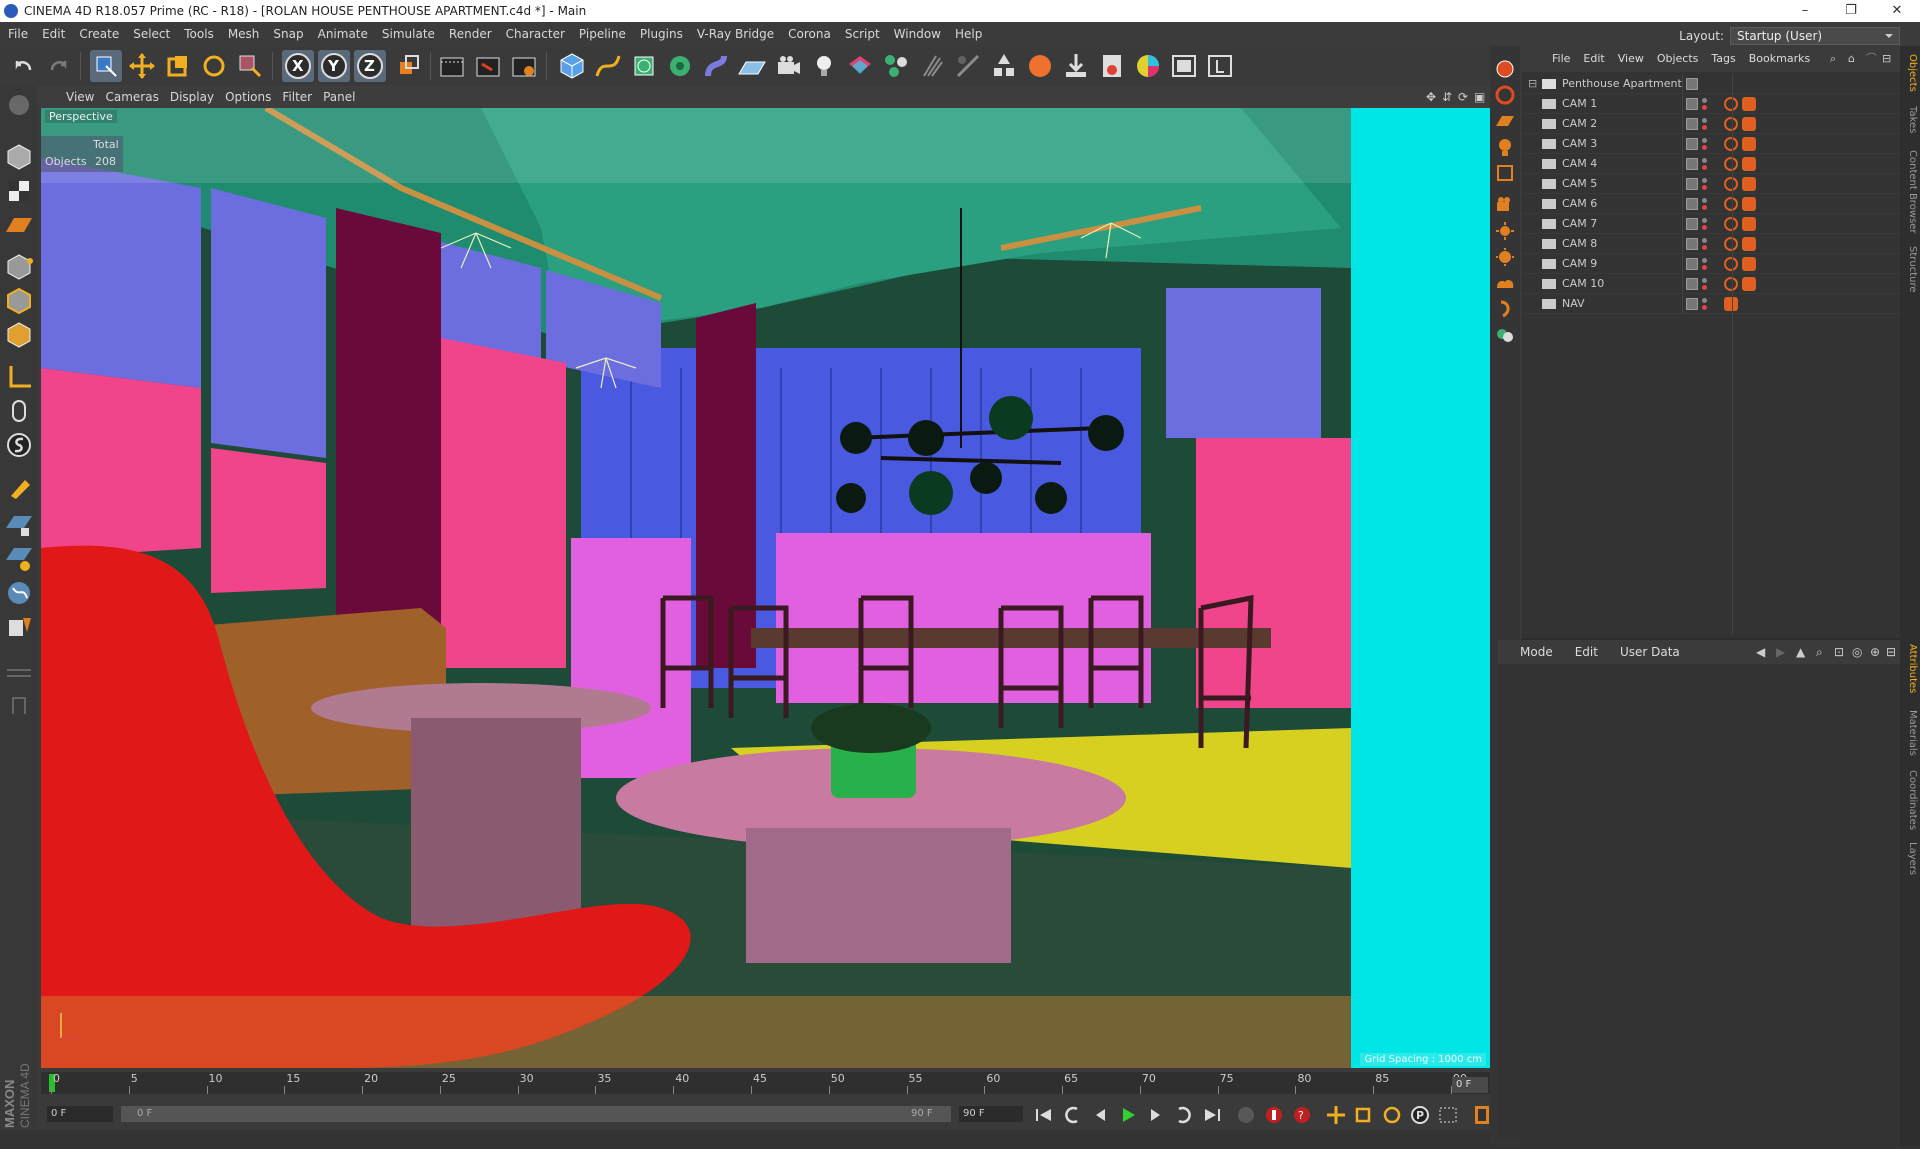 This screenshot has height=1149, width=1920. What do you see at coordinates (1833, 59) in the screenshot?
I see `om-search-icon: ⌕` at bounding box center [1833, 59].